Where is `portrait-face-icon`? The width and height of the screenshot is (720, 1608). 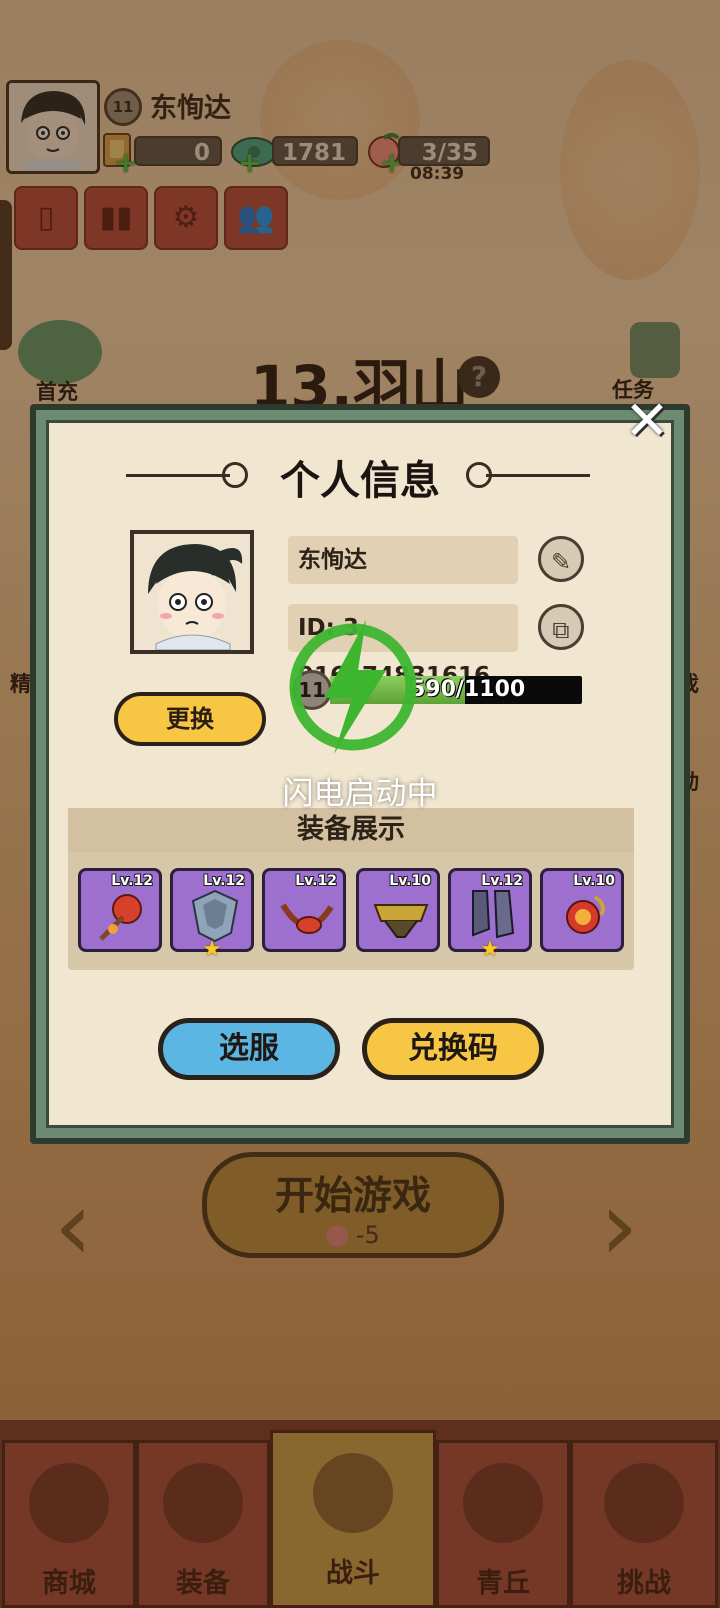
portrait-face-icon is located at coordinates (192, 592).